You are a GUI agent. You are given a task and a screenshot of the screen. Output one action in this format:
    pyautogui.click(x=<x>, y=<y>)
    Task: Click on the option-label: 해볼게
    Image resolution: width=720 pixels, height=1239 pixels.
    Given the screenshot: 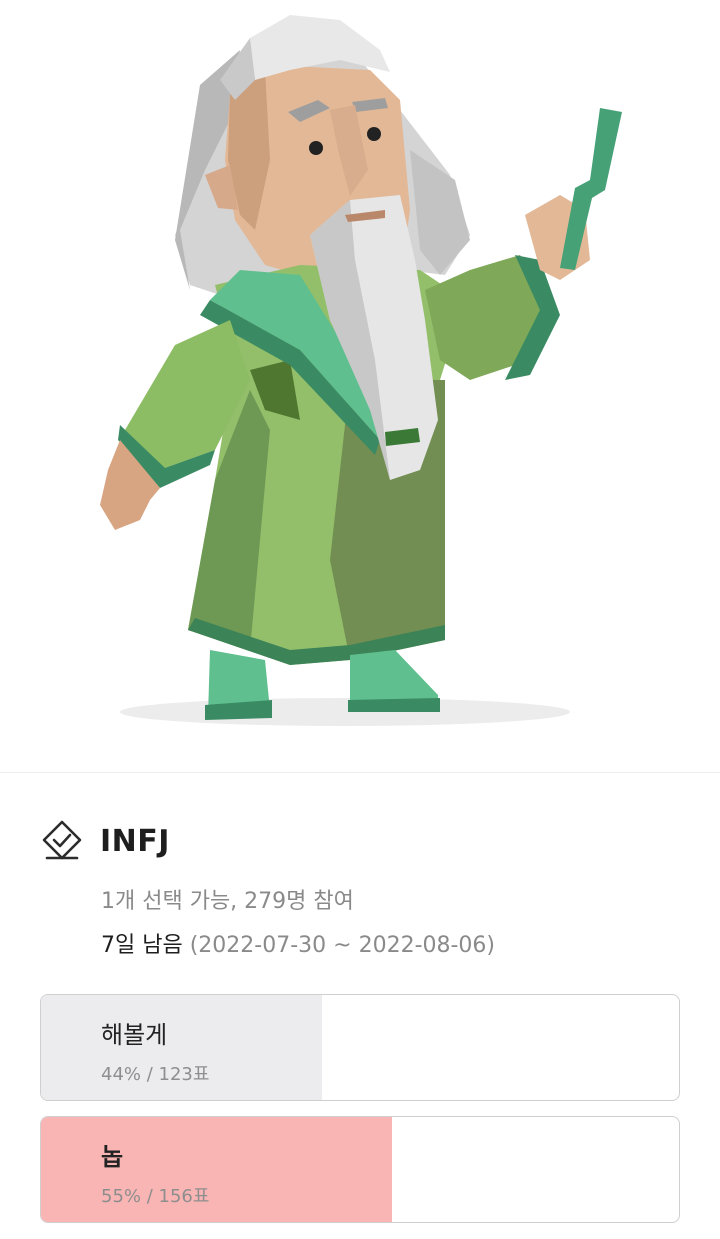 What is the action you would take?
    pyautogui.click(x=134, y=1035)
    